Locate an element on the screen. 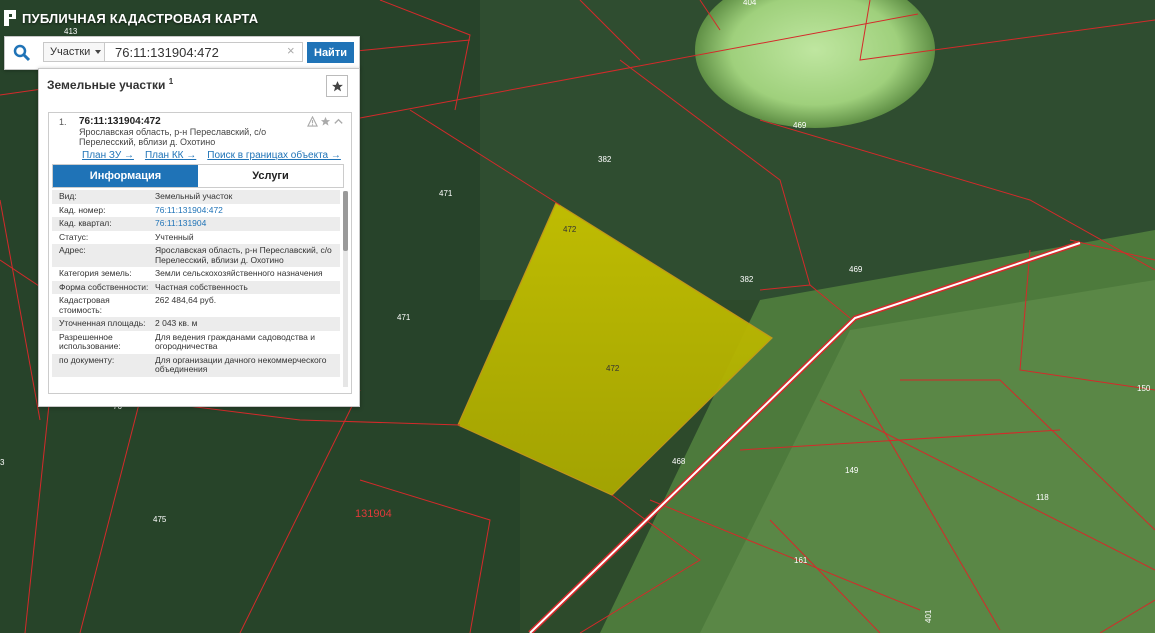  svg-text: 475 is located at coordinates (160, 519).